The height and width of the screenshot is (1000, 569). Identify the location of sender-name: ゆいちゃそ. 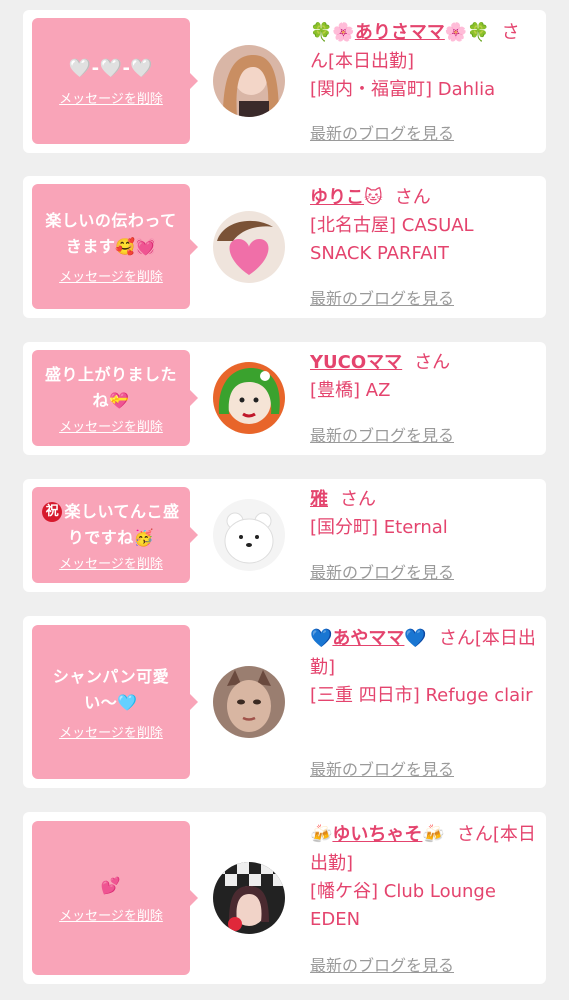
(377, 834).